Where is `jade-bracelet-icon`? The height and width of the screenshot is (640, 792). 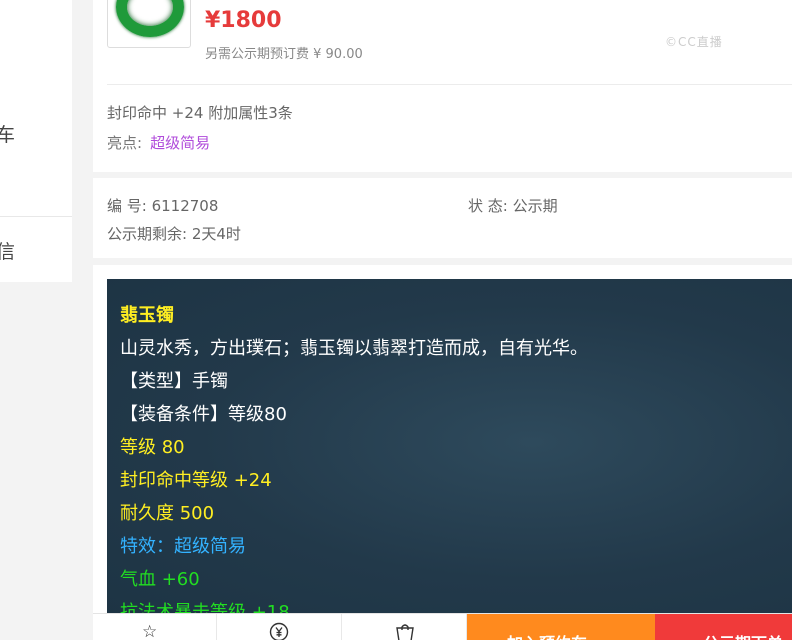 jade-bracelet-icon is located at coordinates (150, 18).